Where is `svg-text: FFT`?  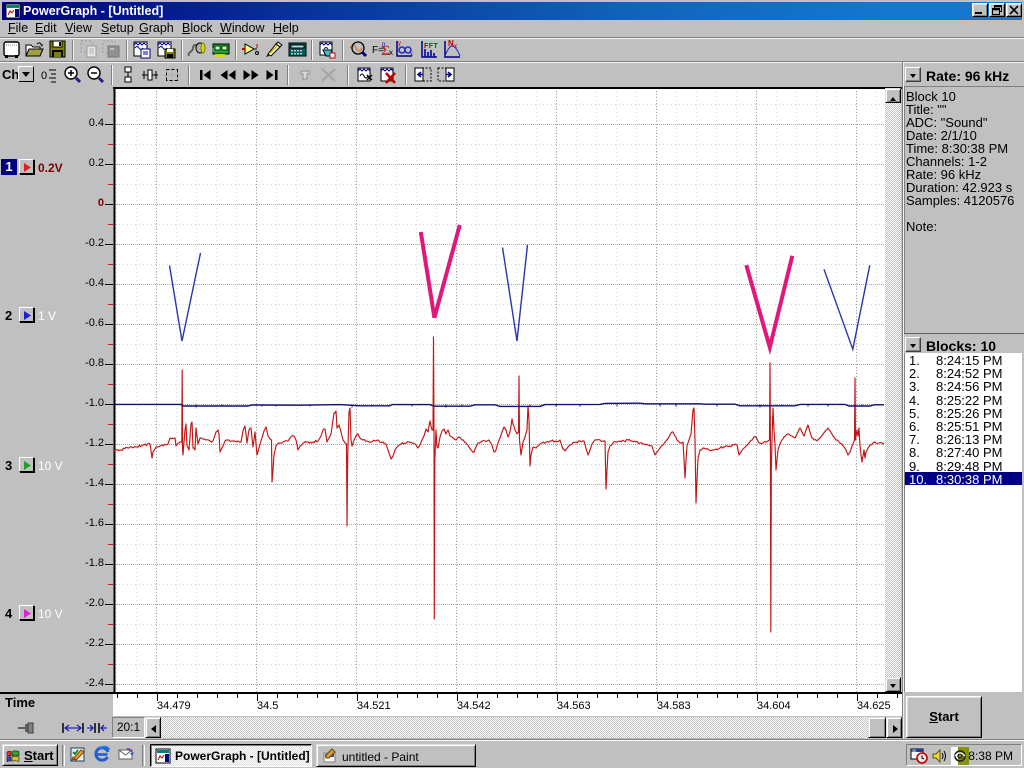 svg-text: FFT is located at coordinates (431, 46).